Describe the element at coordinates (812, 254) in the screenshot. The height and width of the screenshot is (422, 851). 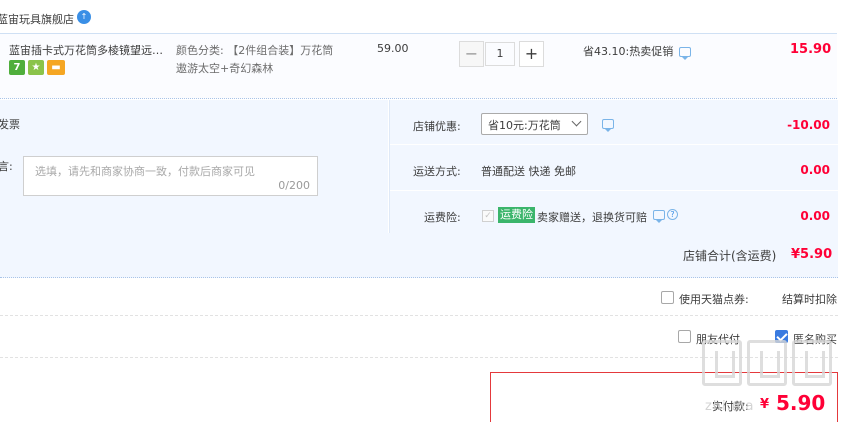
I see `store-total-value: ¥5.90` at that location.